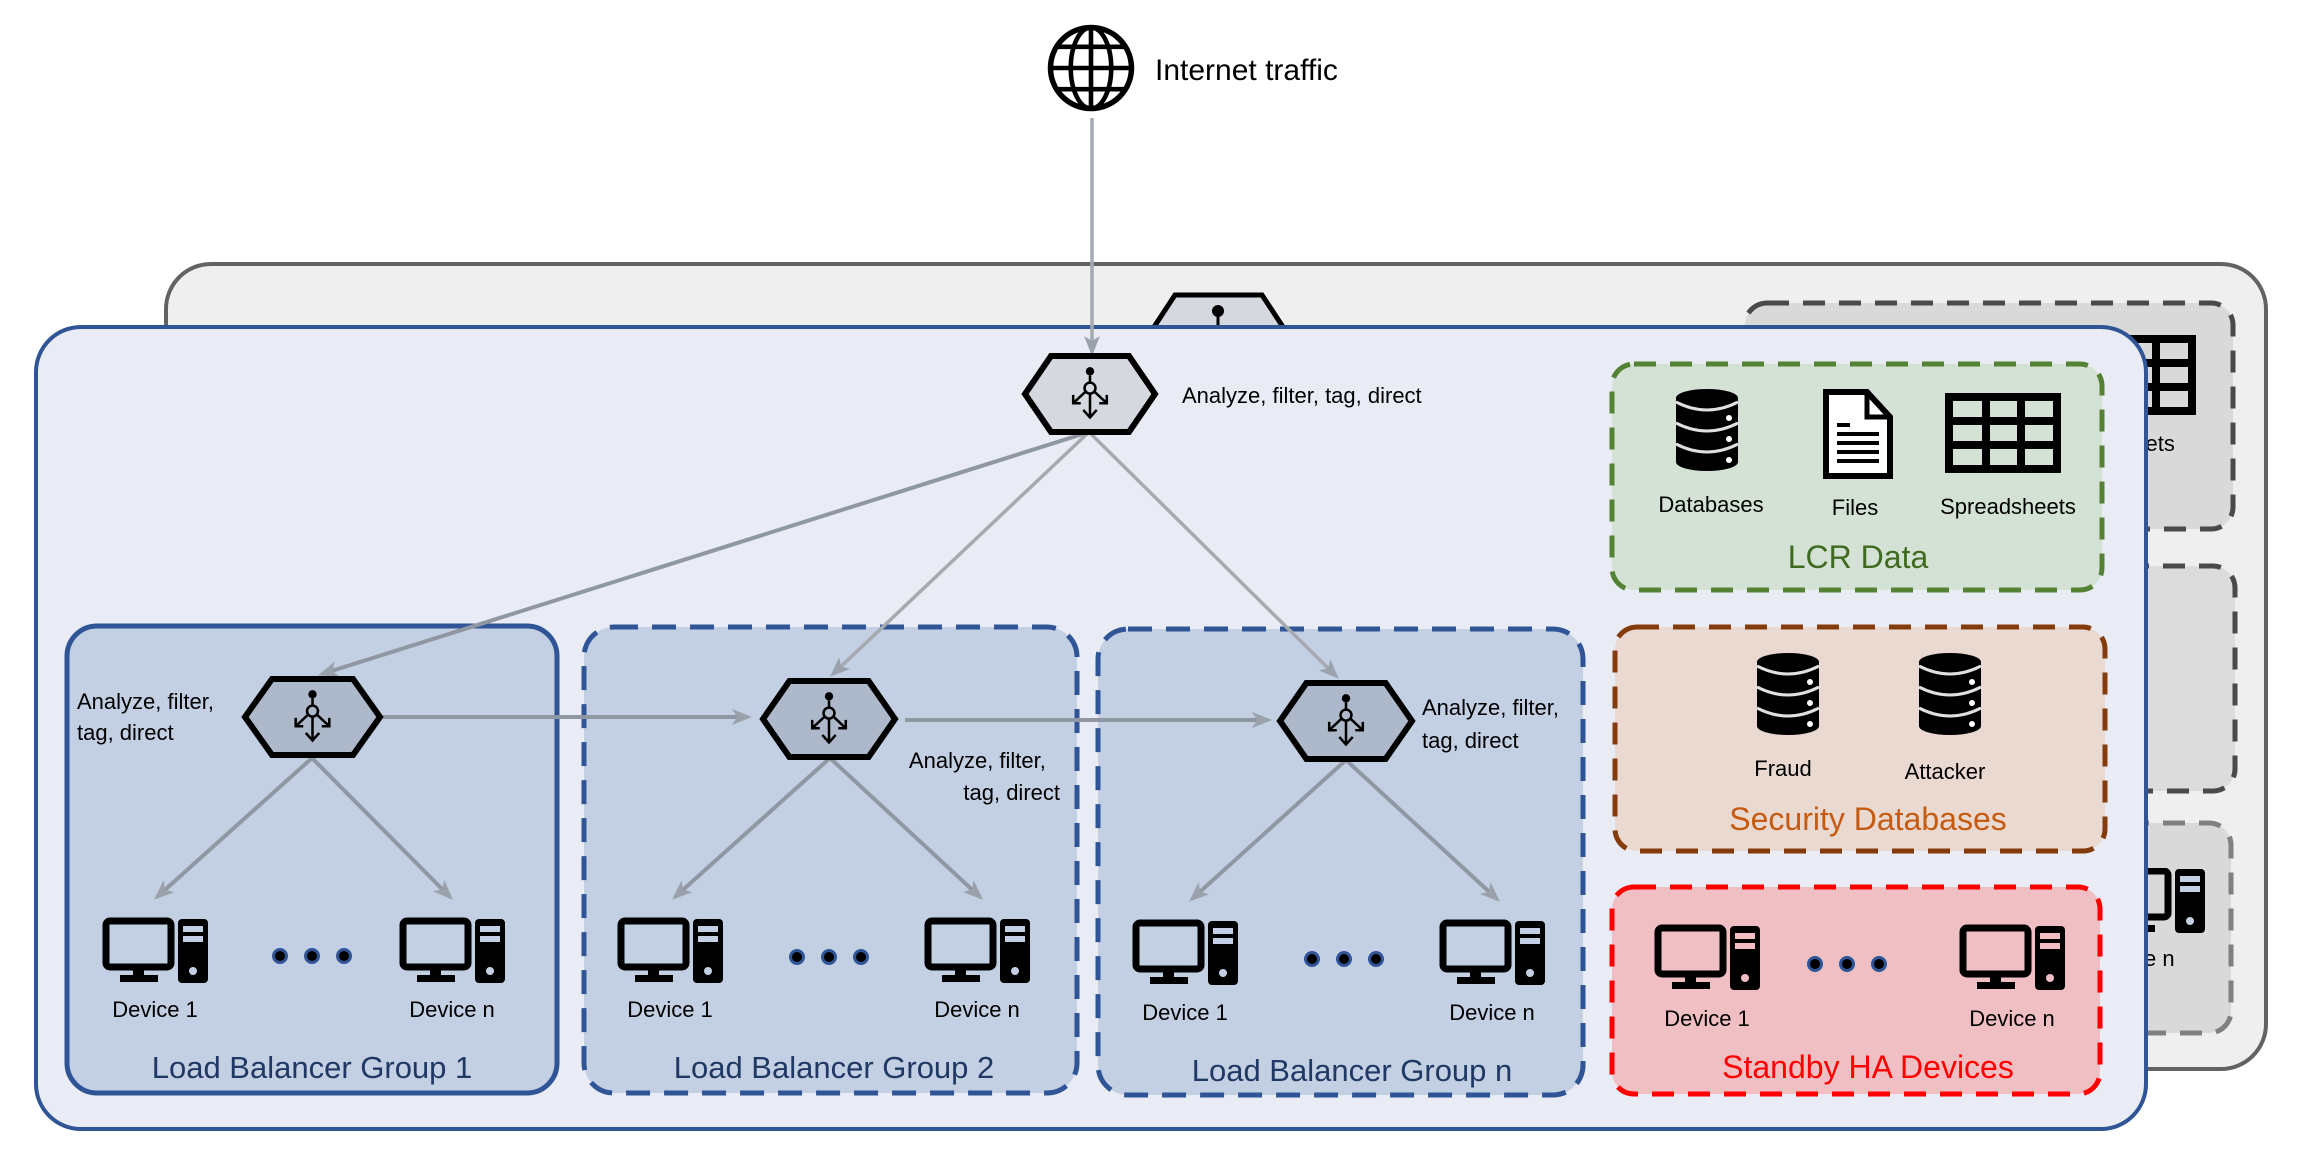 The height and width of the screenshot is (1164, 2304). What do you see at coordinates (2008, 506) in the screenshot?
I see `lcr-item-spreadsheets: Spreadsheets` at bounding box center [2008, 506].